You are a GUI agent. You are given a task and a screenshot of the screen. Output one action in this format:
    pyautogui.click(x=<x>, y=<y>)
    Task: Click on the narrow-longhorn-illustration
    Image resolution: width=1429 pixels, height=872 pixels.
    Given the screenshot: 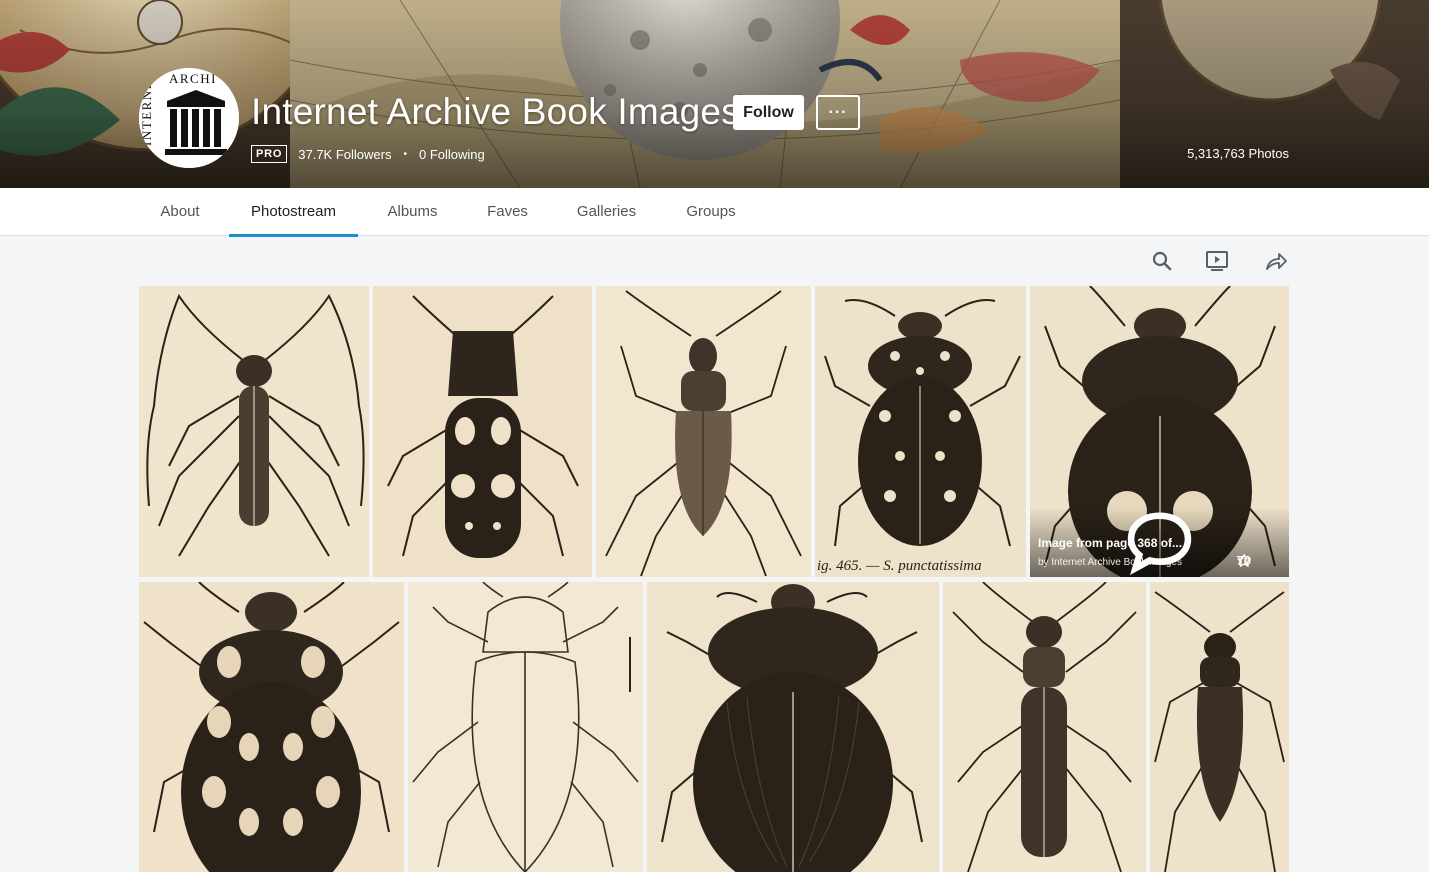 What is the action you would take?
    pyautogui.click(x=1044, y=727)
    